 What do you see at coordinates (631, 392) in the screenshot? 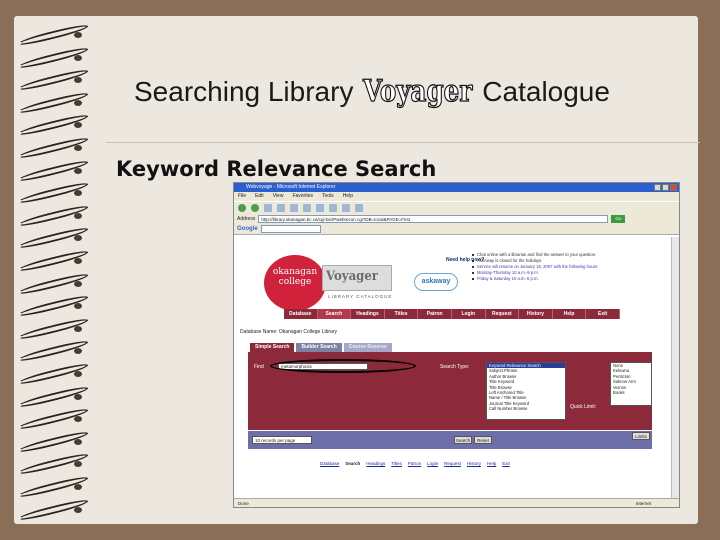
I see `quick-limit-option: Books` at bounding box center [631, 392].